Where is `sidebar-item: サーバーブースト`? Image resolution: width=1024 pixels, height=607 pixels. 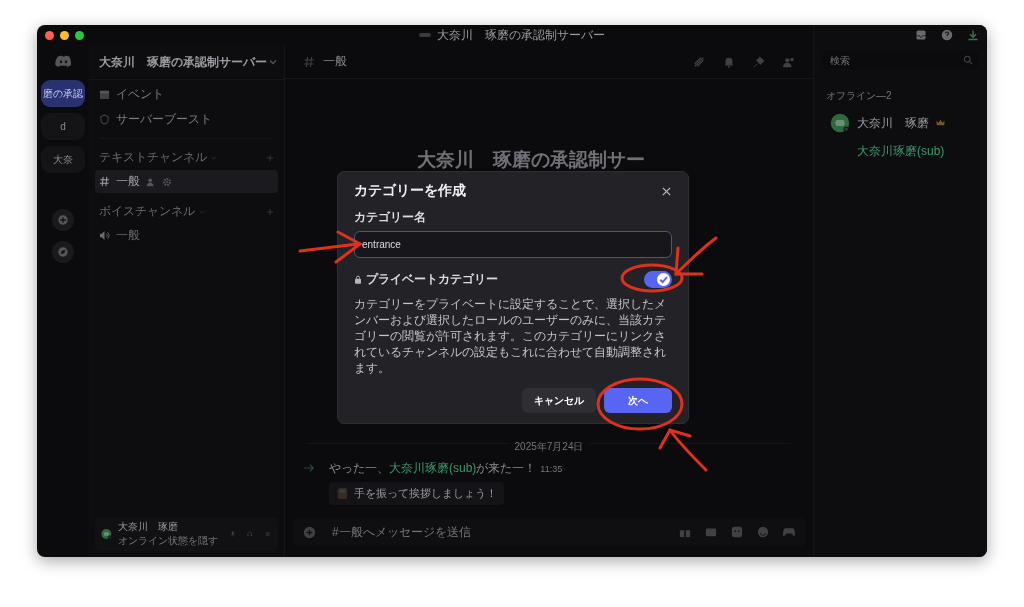 sidebar-item: サーバーブースト is located at coordinates (164, 119).